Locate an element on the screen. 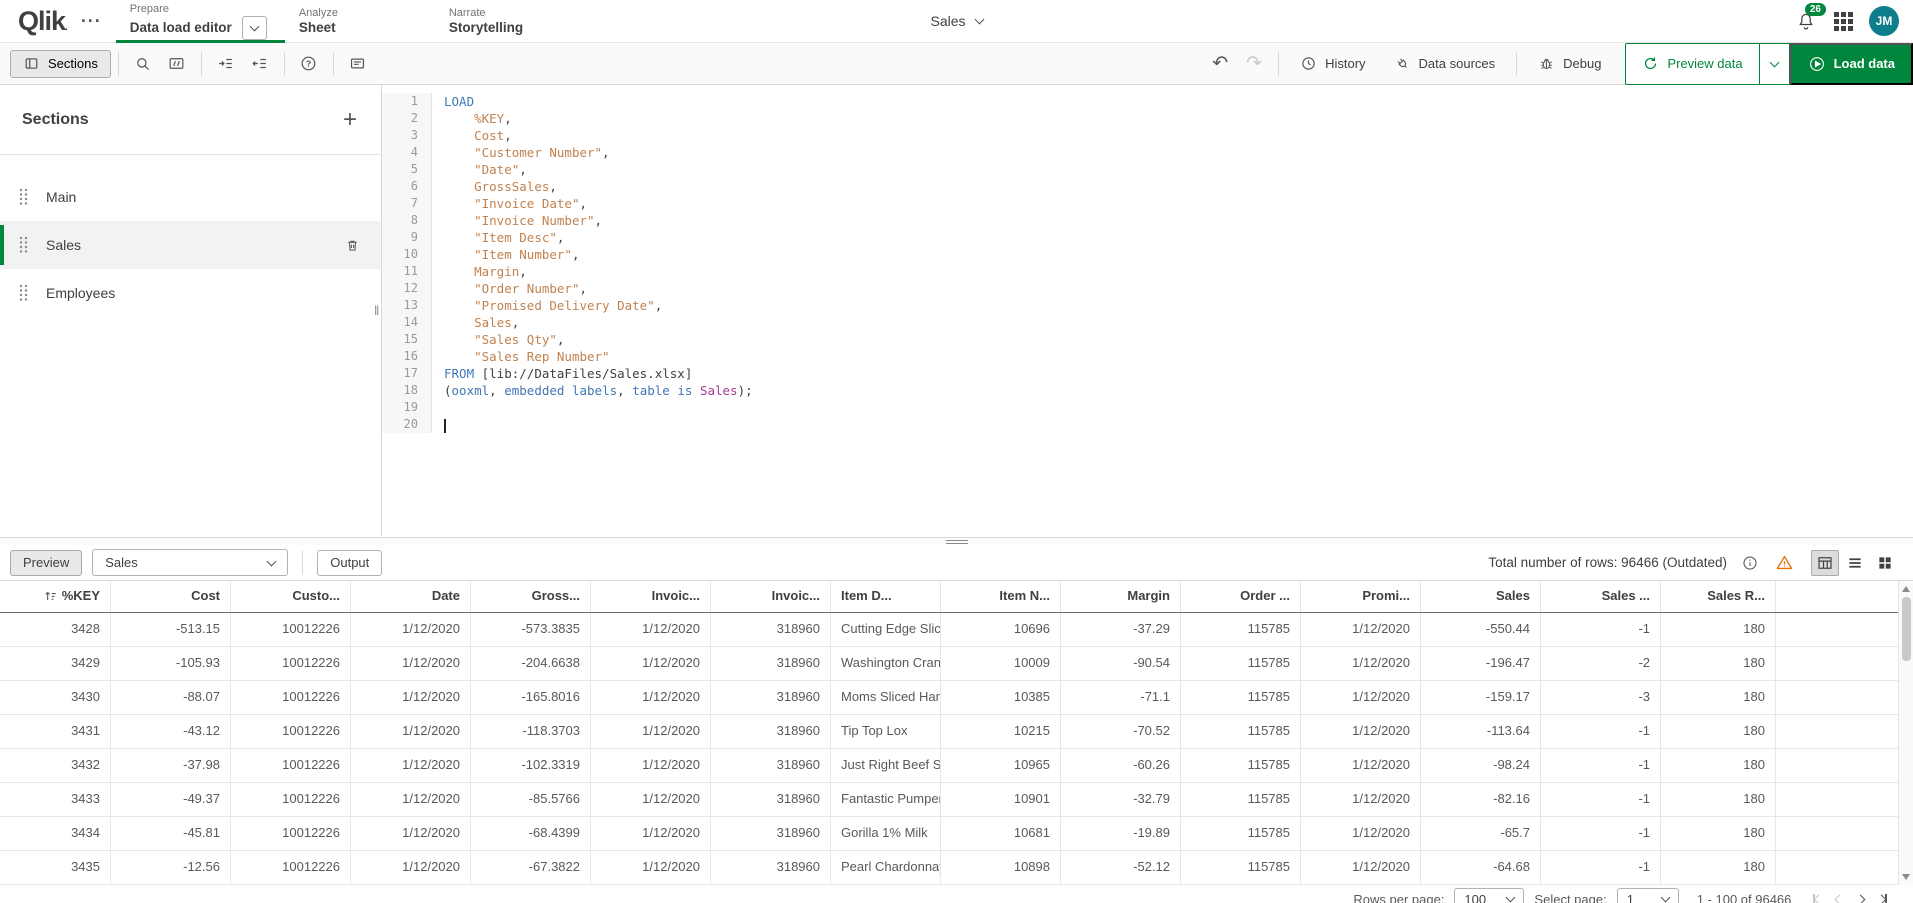 This screenshot has height=903, width=1913. preview-data-dropdown is located at coordinates (1774, 63).